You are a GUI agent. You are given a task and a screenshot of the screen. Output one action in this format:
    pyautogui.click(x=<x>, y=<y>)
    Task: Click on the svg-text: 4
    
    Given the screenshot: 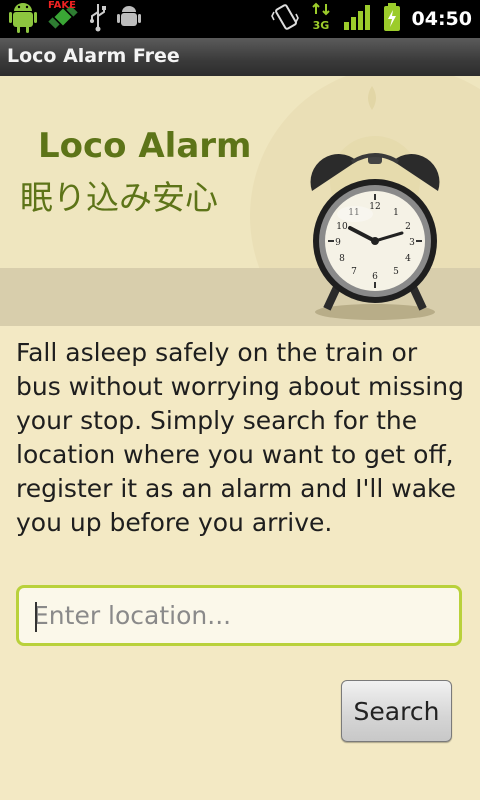 What is the action you would take?
    pyautogui.click(x=408, y=259)
    